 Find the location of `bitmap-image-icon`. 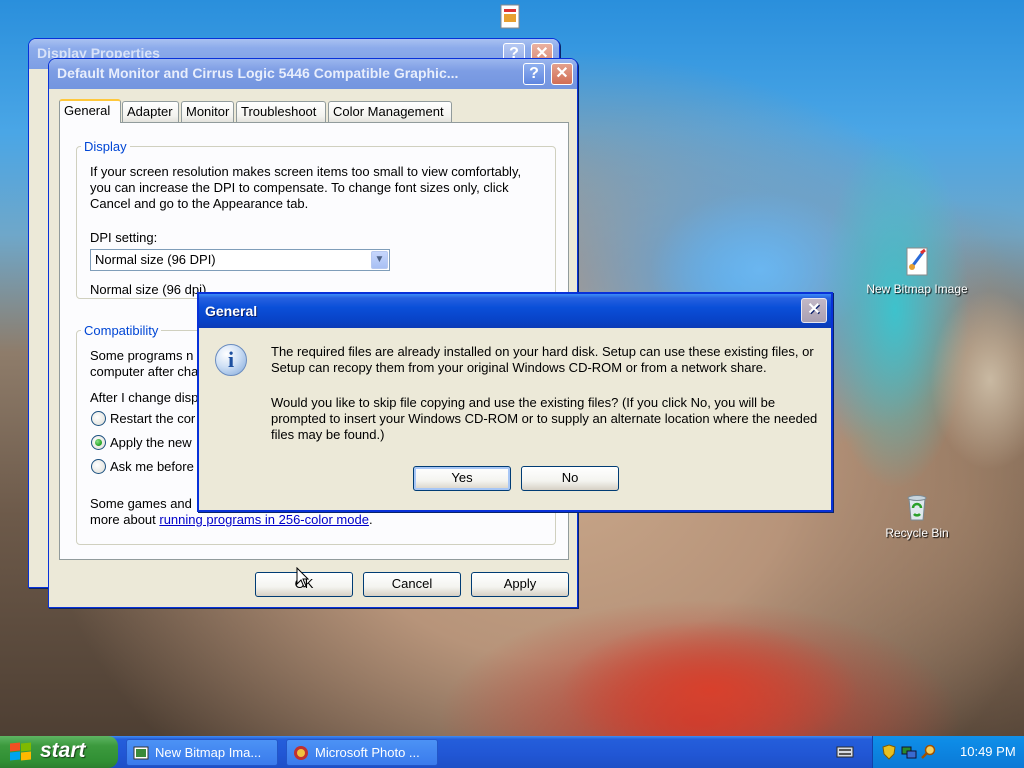

bitmap-image-icon is located at coordinates (917, 261).